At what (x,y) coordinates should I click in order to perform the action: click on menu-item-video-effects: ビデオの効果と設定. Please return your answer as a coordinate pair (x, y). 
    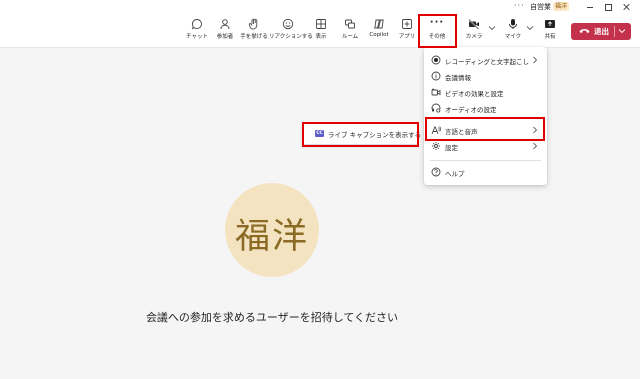
    Looking at the image, I should click on (485, 92).